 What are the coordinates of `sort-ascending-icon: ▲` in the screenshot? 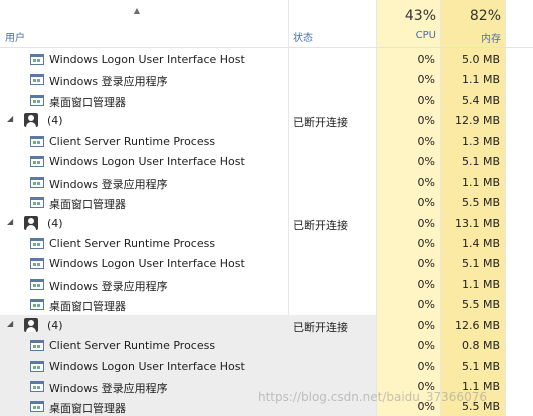 It's located at (137, 11).